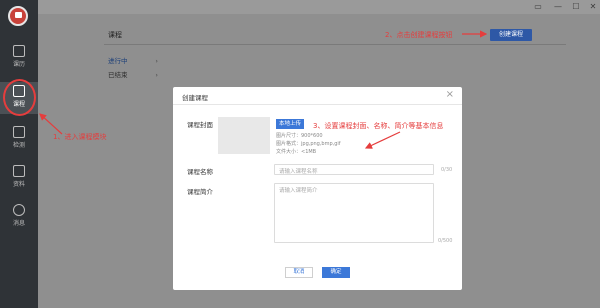 The width and height of the screenshot is (600, 308). What do you see at coordinates (18, 223) in the screenshot?
I see `sidebar-item-label: 消息` at bounding box center [18, 223].